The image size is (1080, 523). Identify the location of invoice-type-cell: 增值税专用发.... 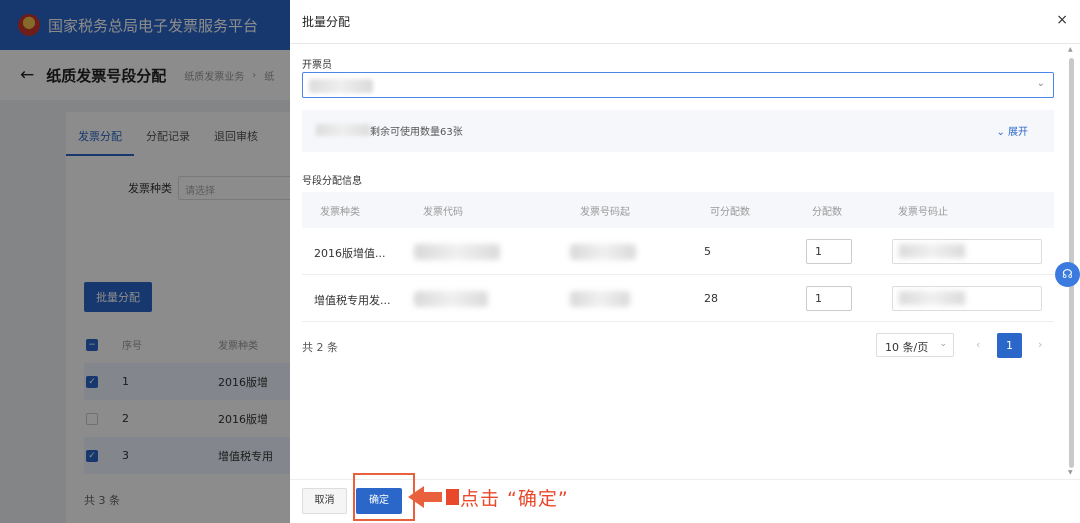
(352, 300).